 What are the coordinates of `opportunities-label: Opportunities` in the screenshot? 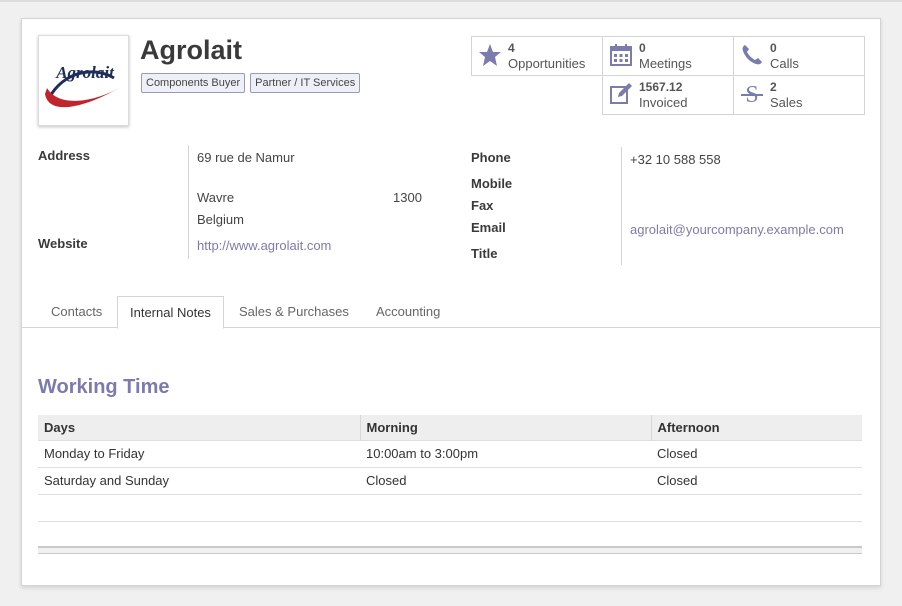 It's located at (547, 63).